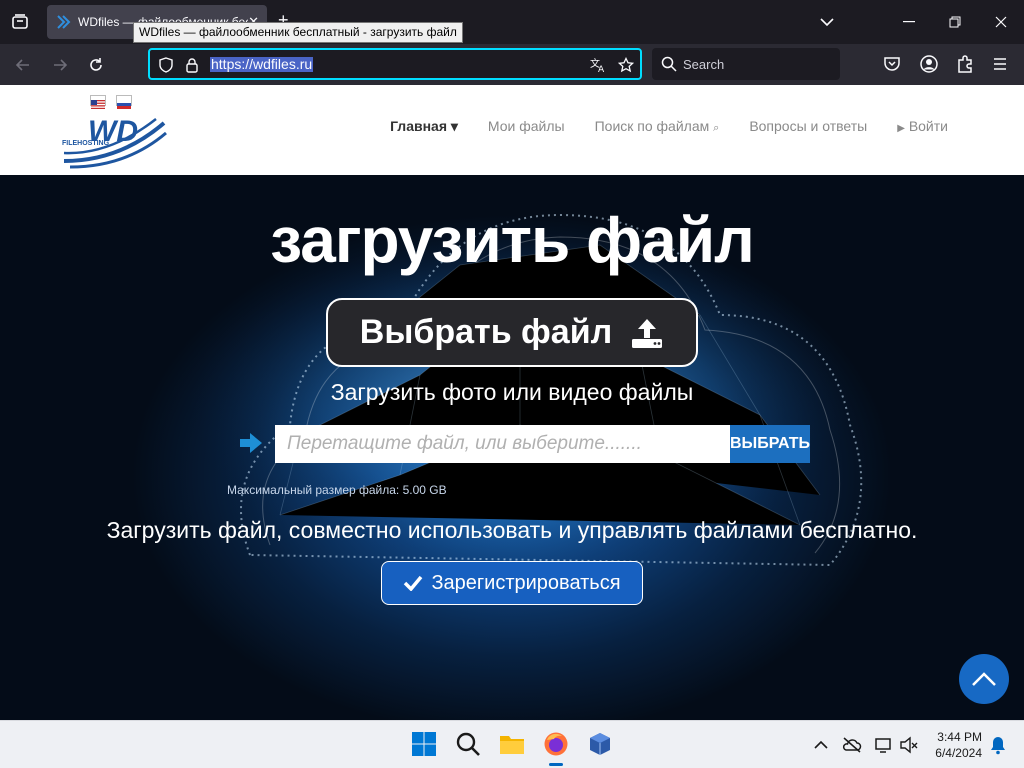  I want to click on tracking-shield-icon, so click(166, 65).